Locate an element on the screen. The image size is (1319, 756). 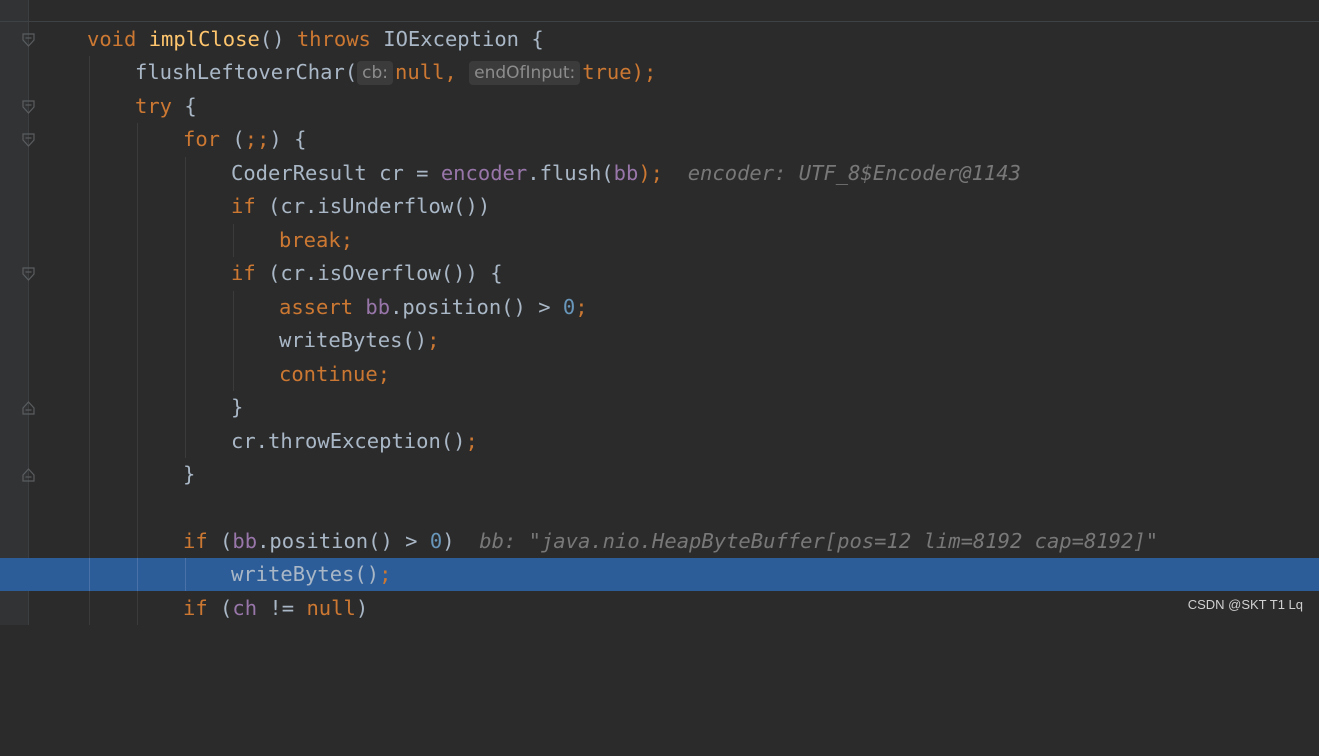
code-line: for (;;) { is located at coordinates (674, 139).